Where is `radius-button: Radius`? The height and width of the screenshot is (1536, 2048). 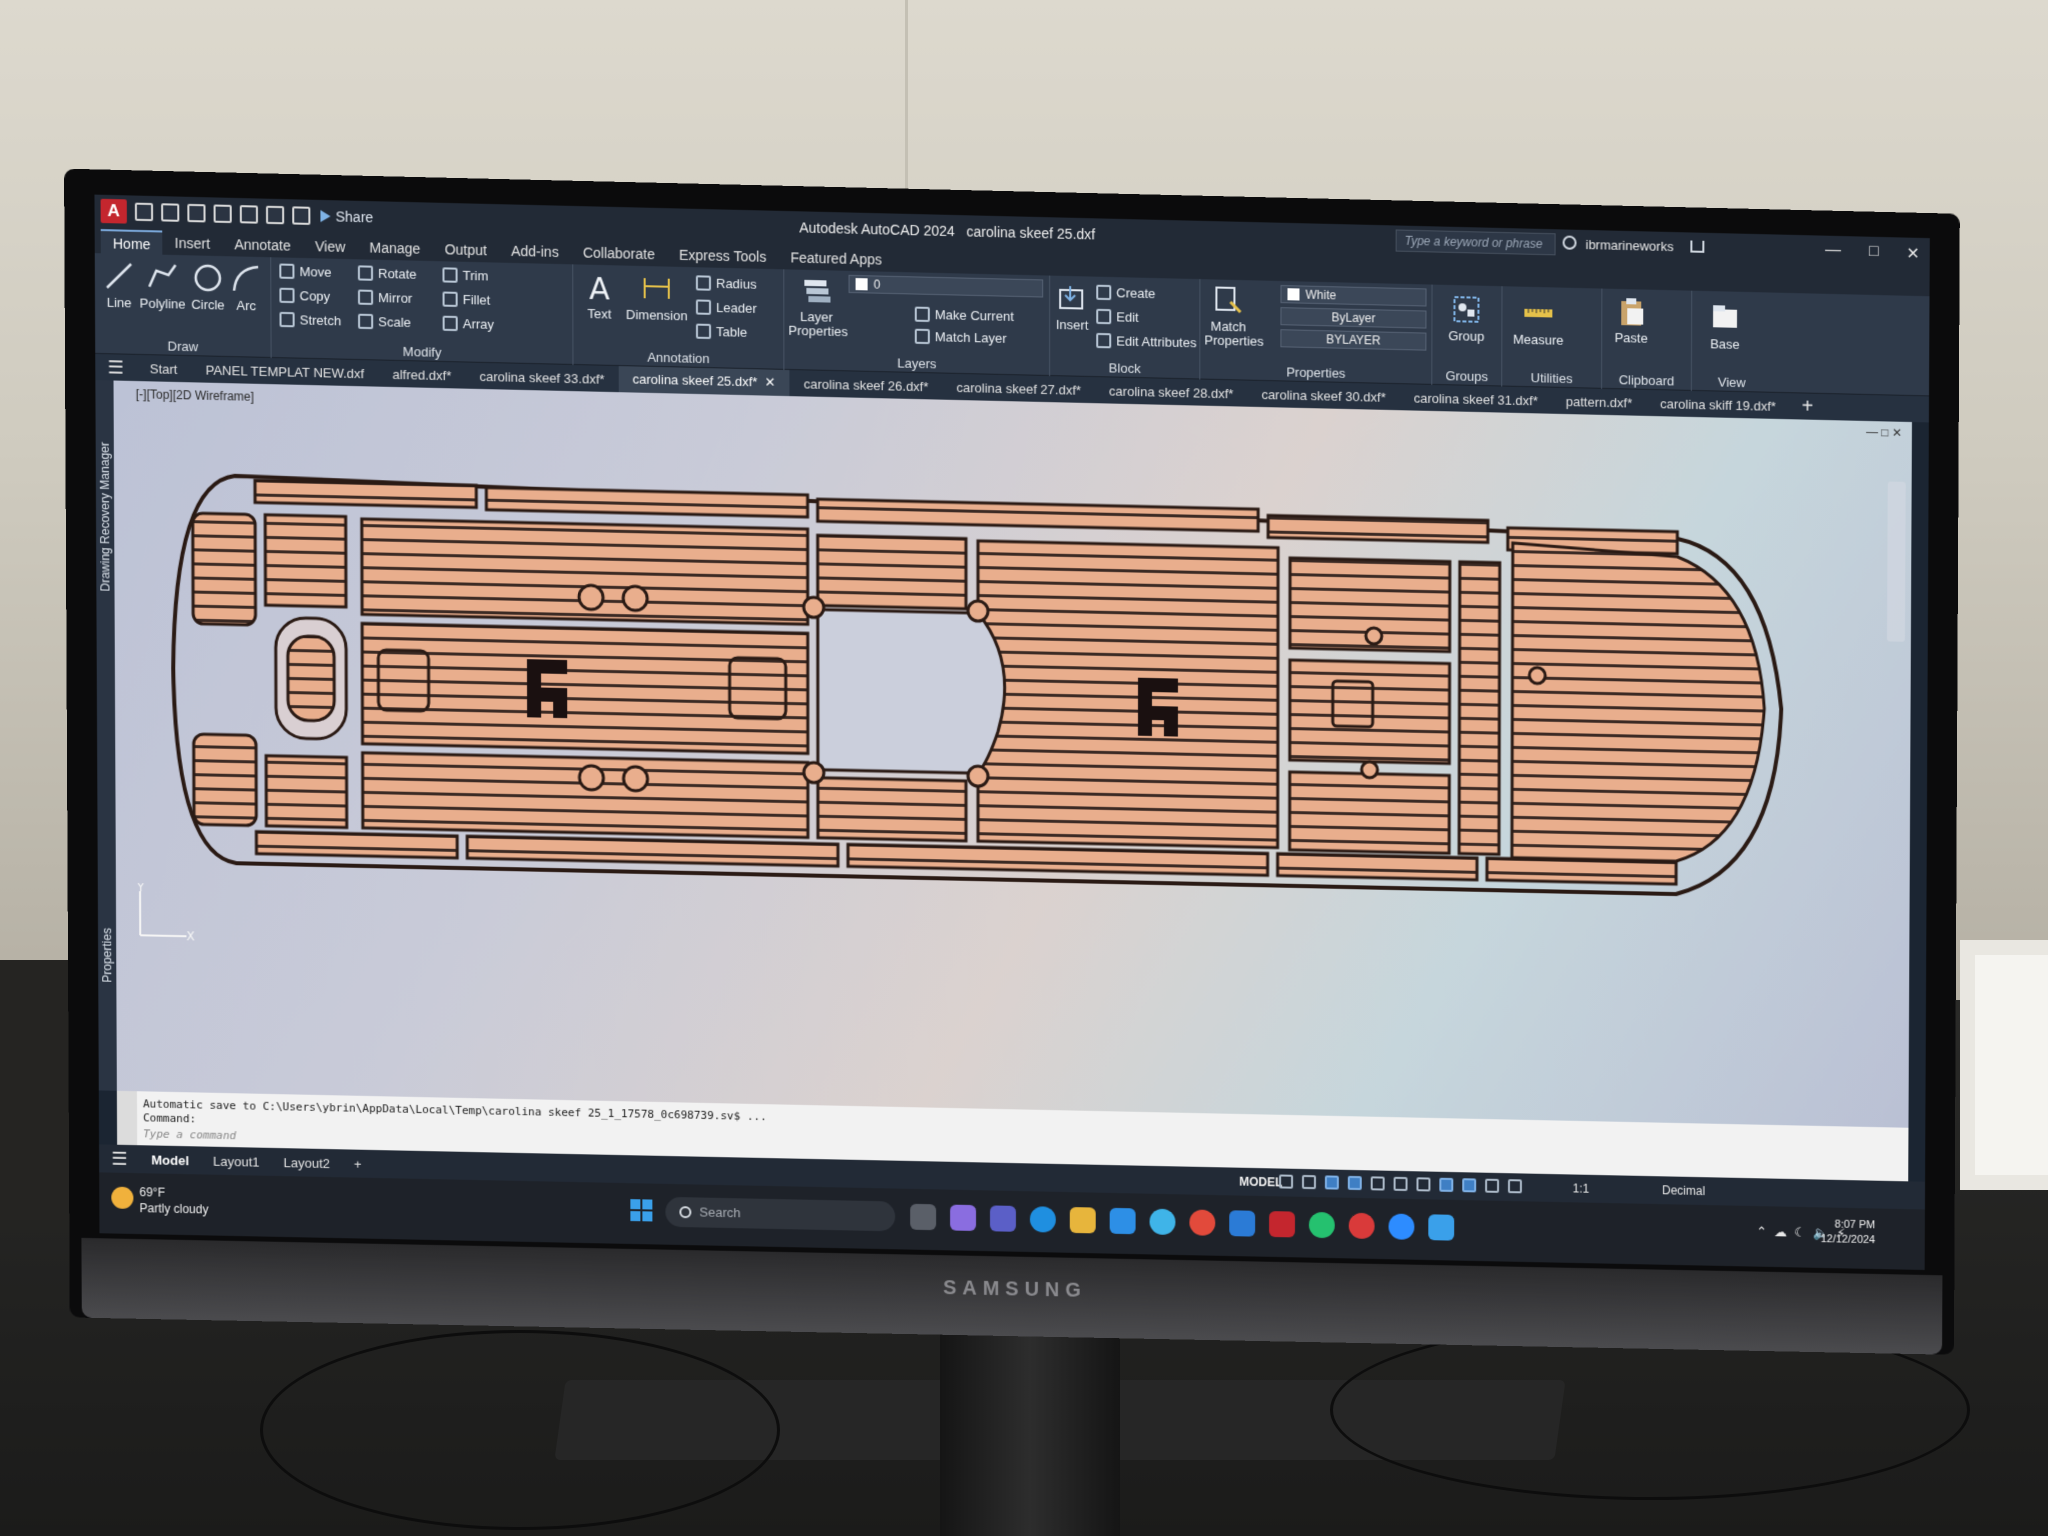 radius-button: Radius is located at coordinates (726, 283).